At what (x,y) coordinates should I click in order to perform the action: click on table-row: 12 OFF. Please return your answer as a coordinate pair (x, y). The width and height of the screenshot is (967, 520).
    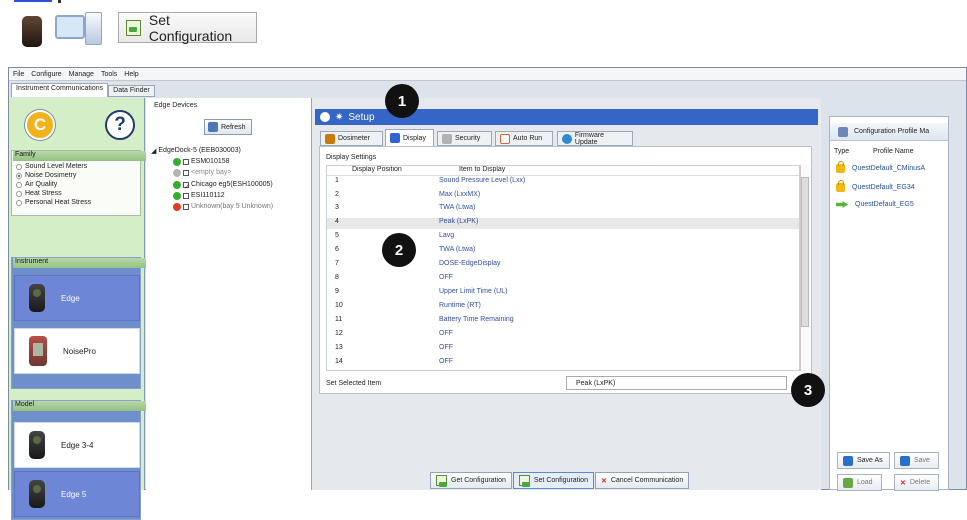
    Looking at the image, I should click on (563, 335).